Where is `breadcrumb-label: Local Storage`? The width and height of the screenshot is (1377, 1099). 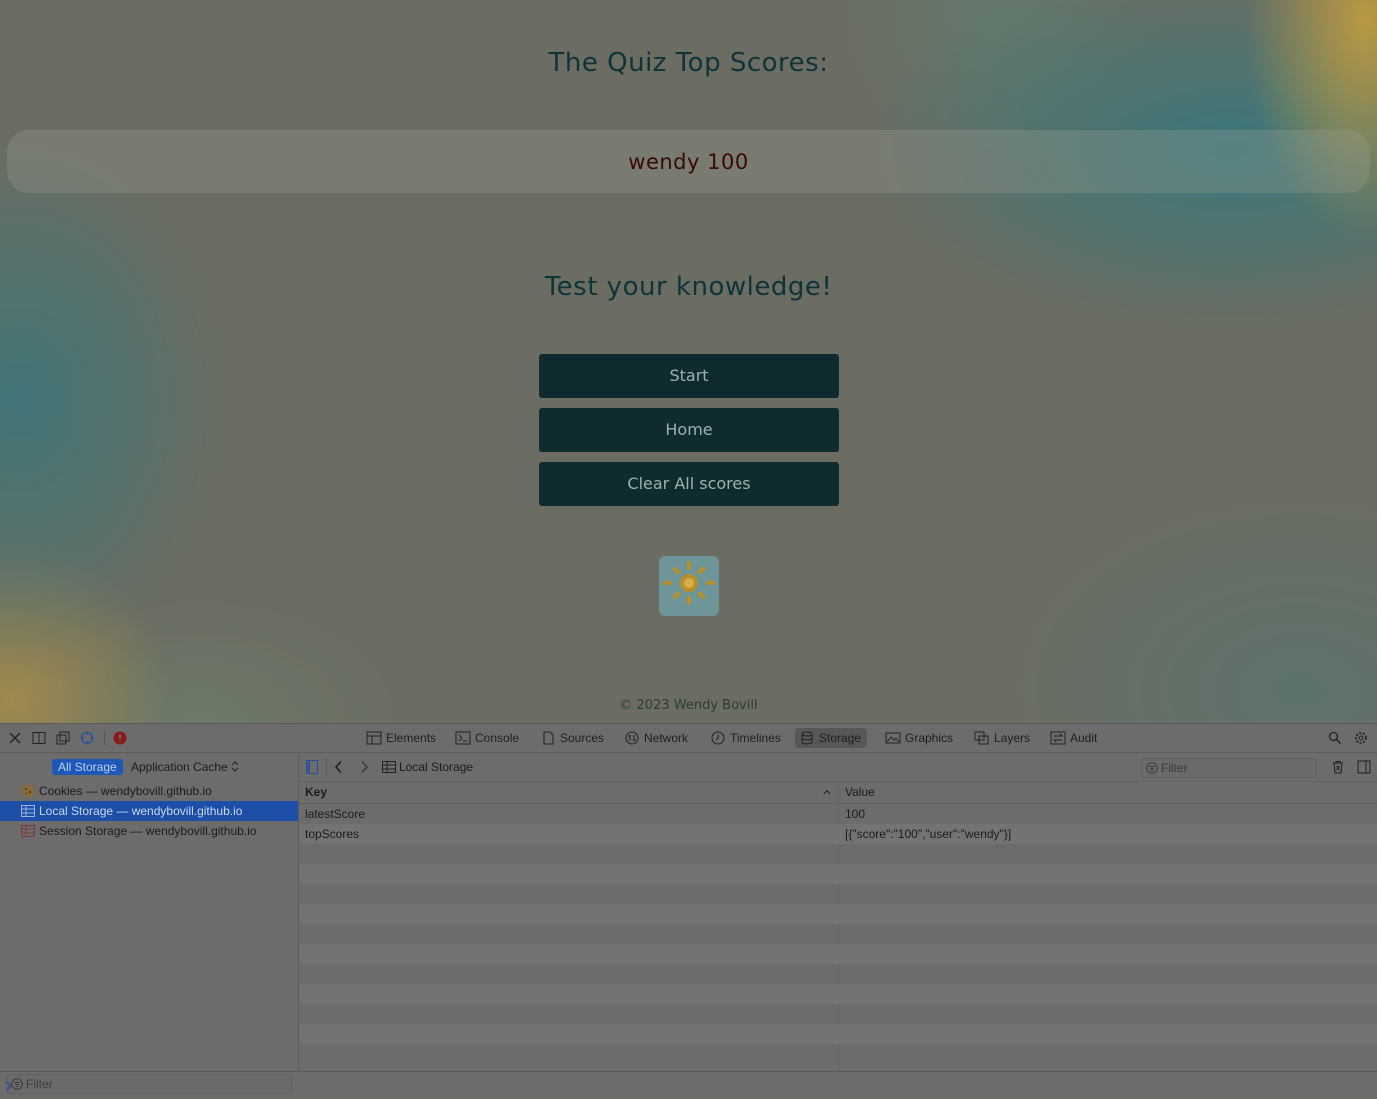
breadcrumb-label: Local Storage is located at coordinates (436, 767).